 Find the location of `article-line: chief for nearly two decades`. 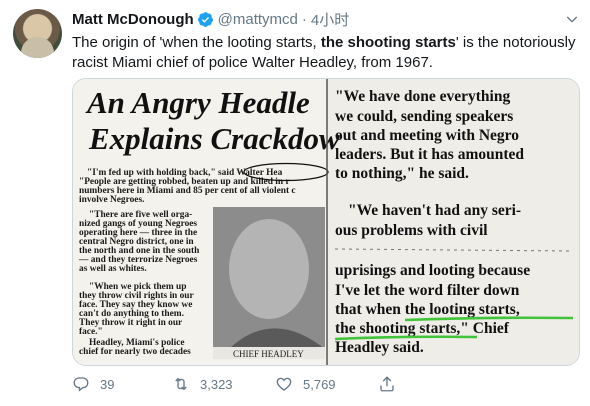

article-line: chief for nearly two decades is located at coordinates (135, 352).